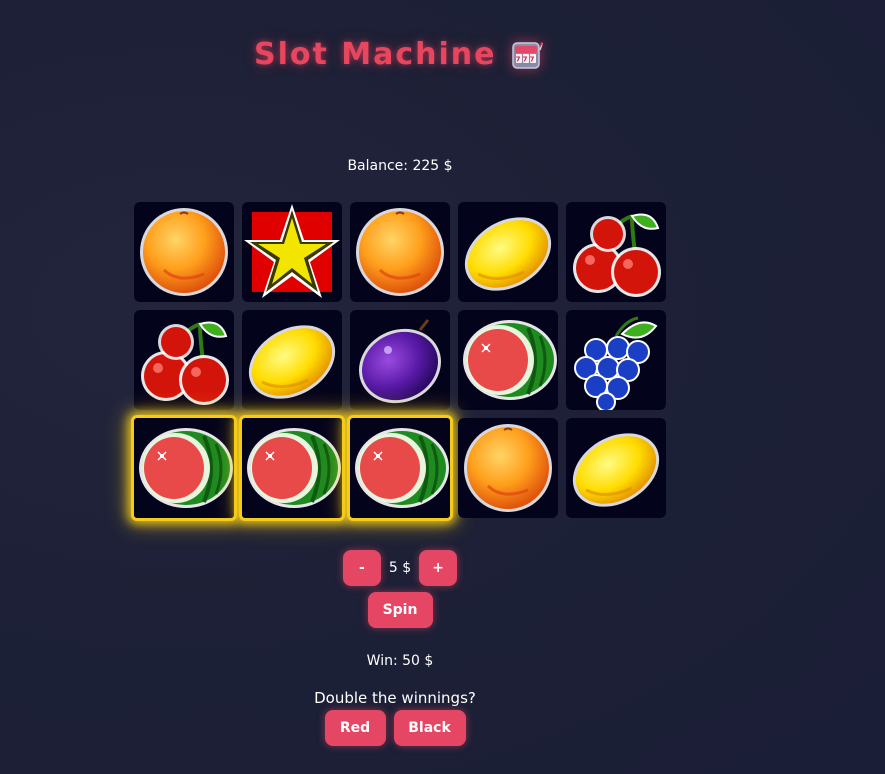 This screenshot has width=885, height=774. I want to click on star-icon, so click(292, 252).